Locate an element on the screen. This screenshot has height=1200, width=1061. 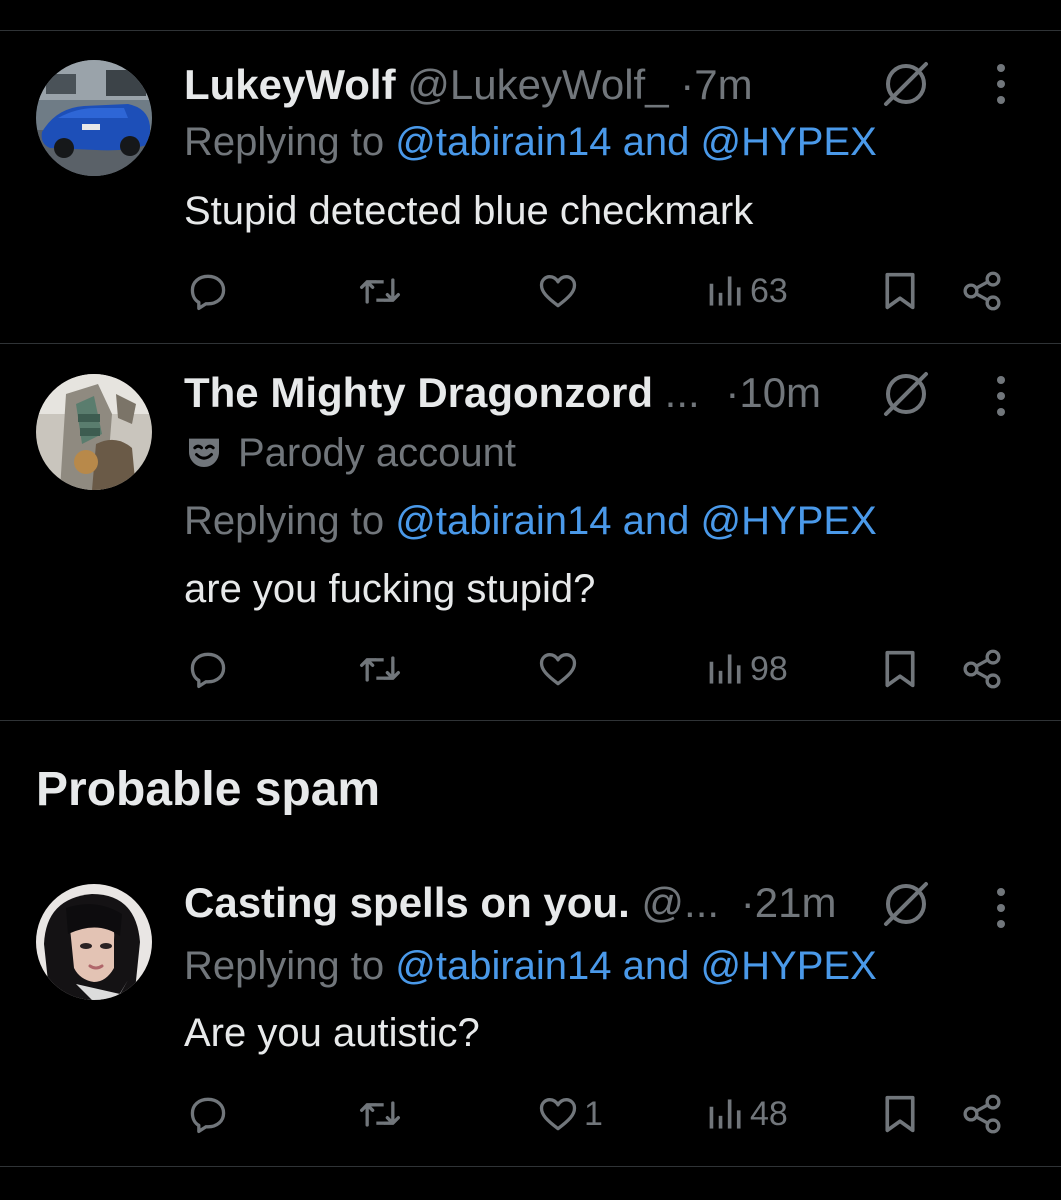
tweet-header: Casting spells on you. @... ·21m is located at coordinates (510, 903).